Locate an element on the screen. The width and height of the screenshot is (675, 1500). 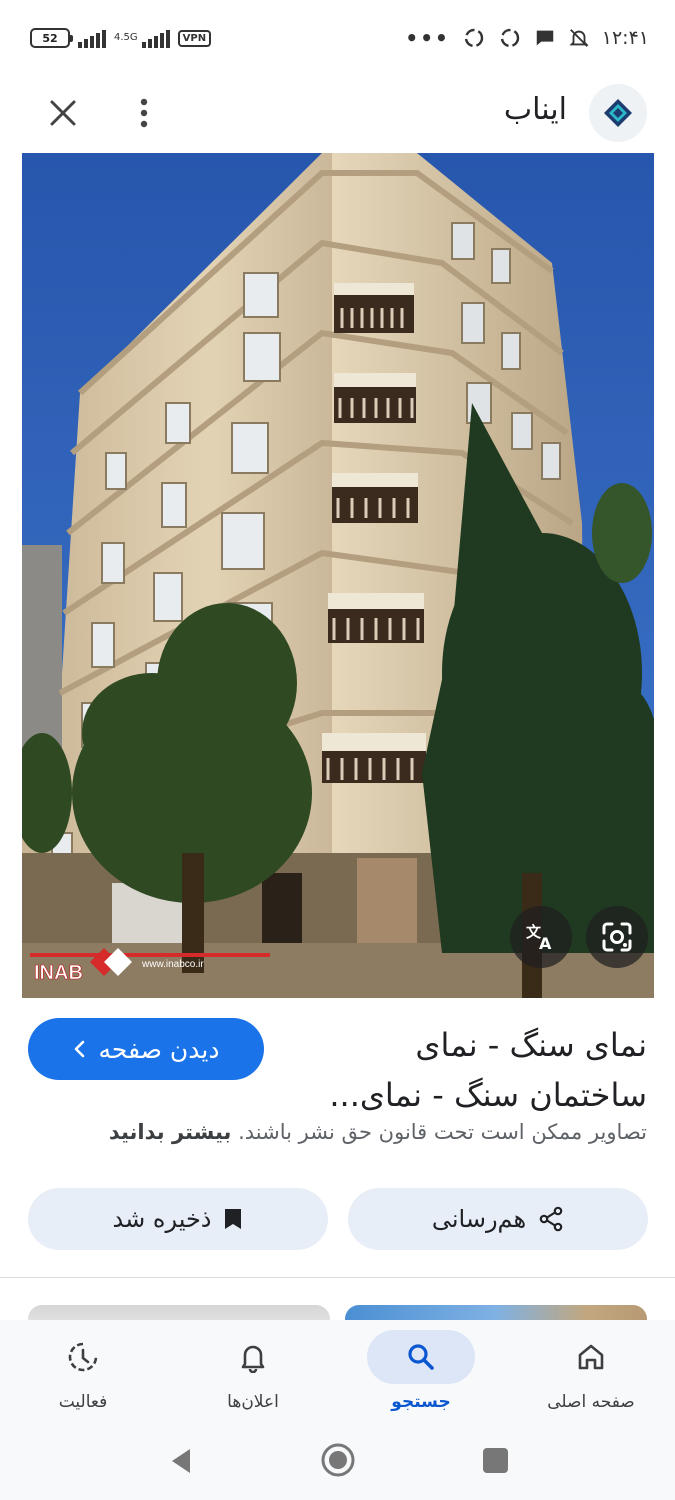
chat-icon is located at coordinates (545, 38).